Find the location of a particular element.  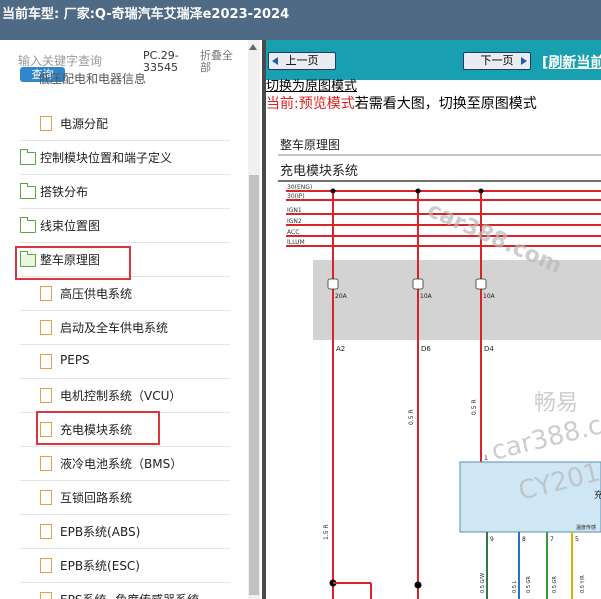

tree-item-label: PEPS is located at coordinates (75, 360).